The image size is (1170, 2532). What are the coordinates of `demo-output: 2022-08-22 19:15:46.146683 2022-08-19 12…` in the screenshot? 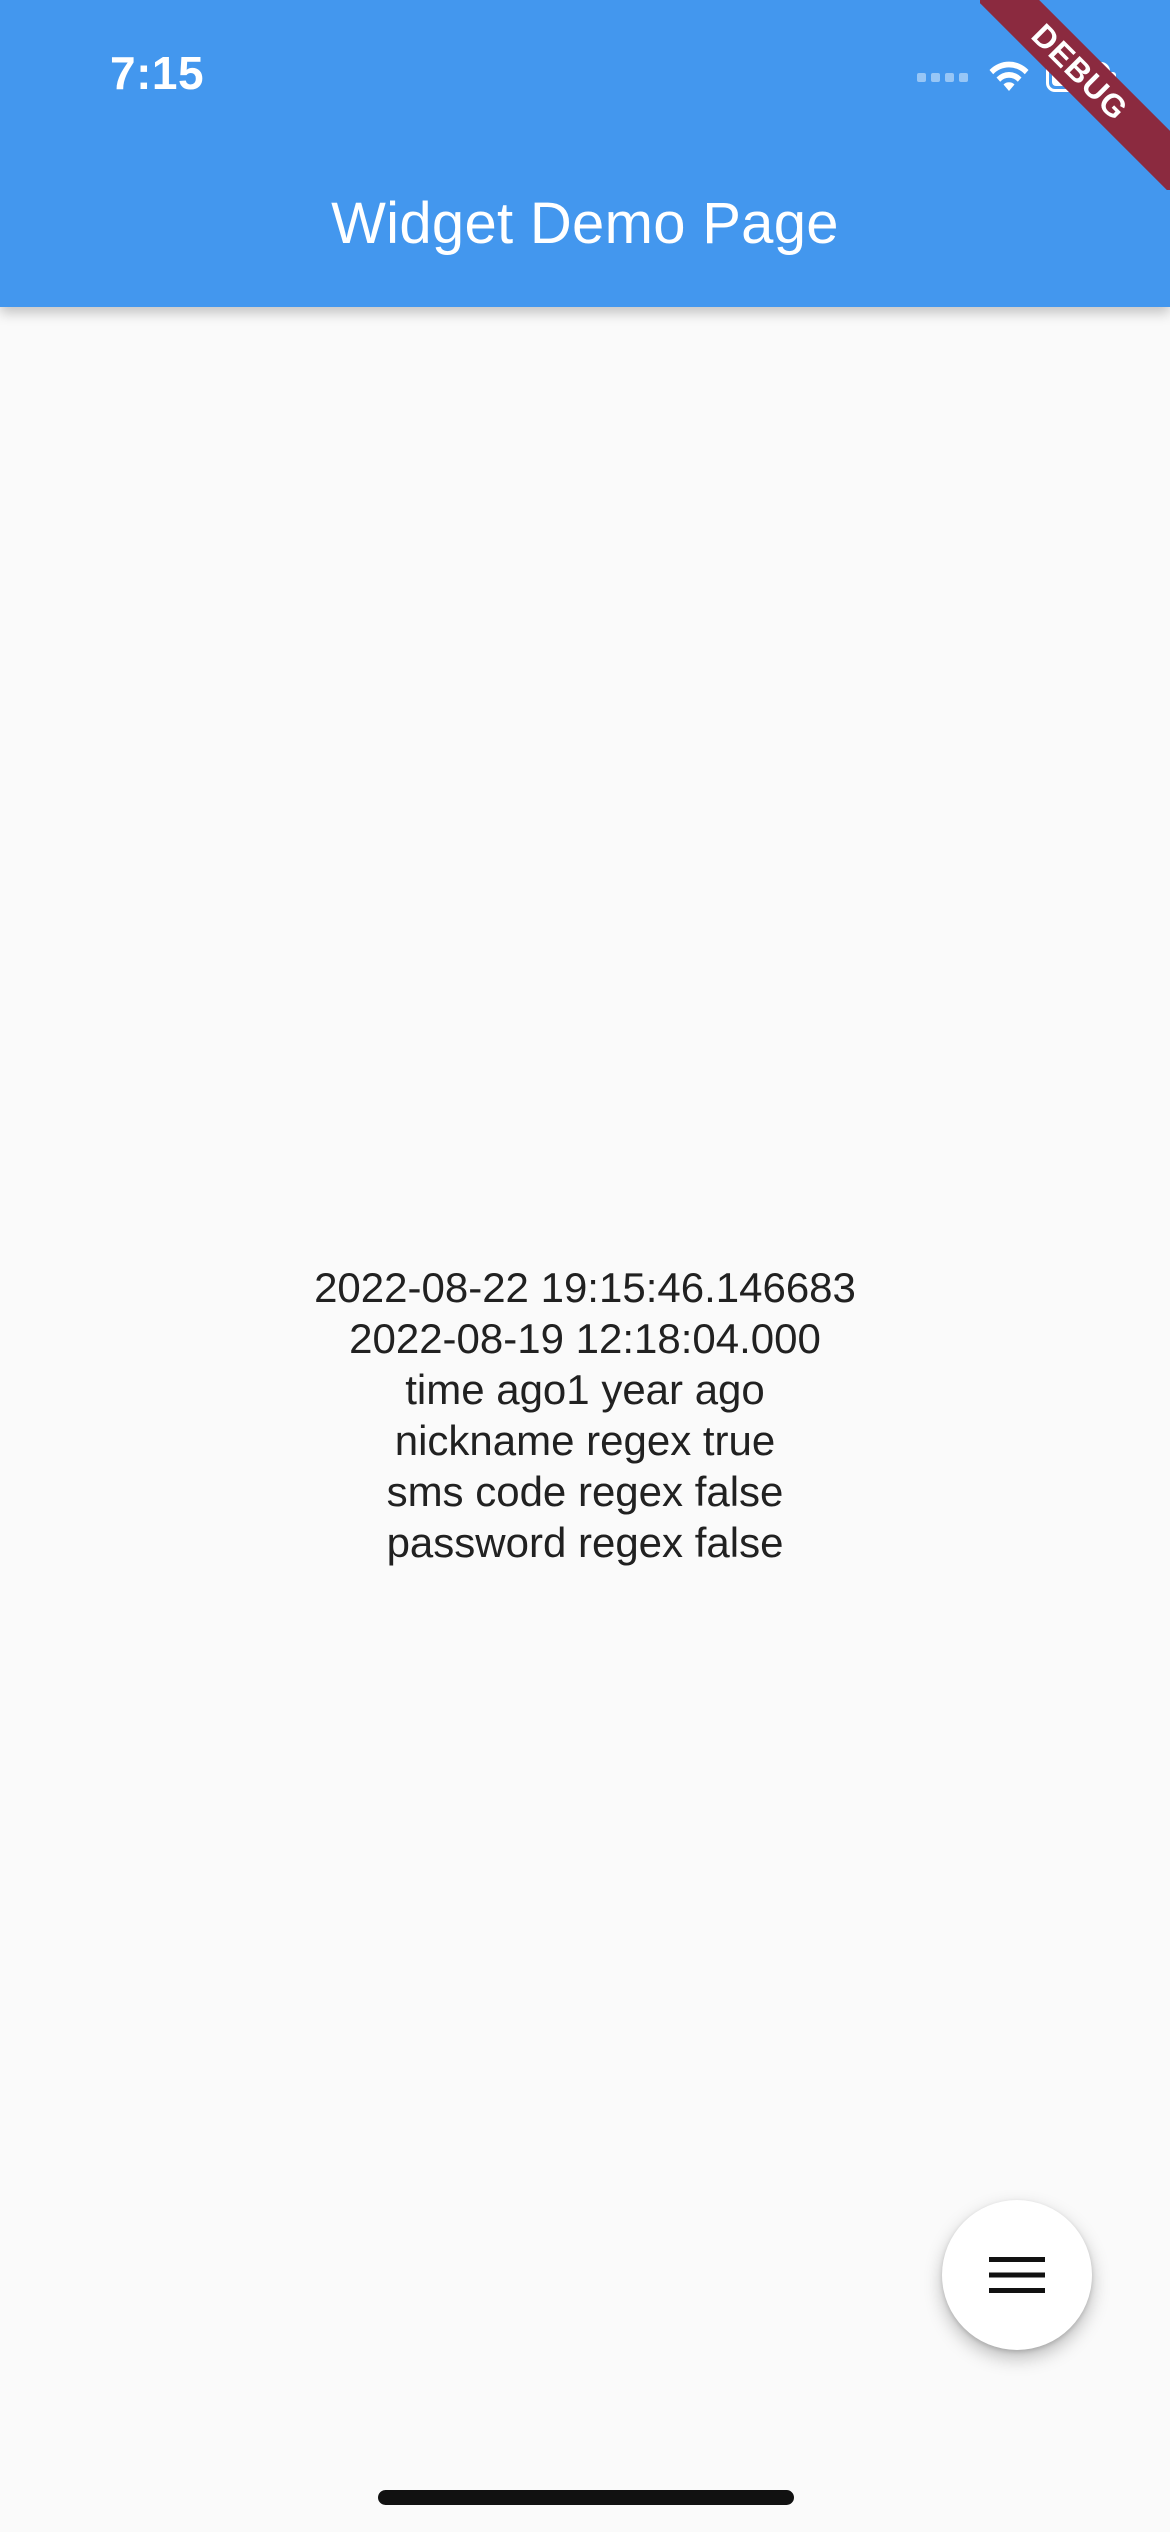 It's located at (585, 1415).